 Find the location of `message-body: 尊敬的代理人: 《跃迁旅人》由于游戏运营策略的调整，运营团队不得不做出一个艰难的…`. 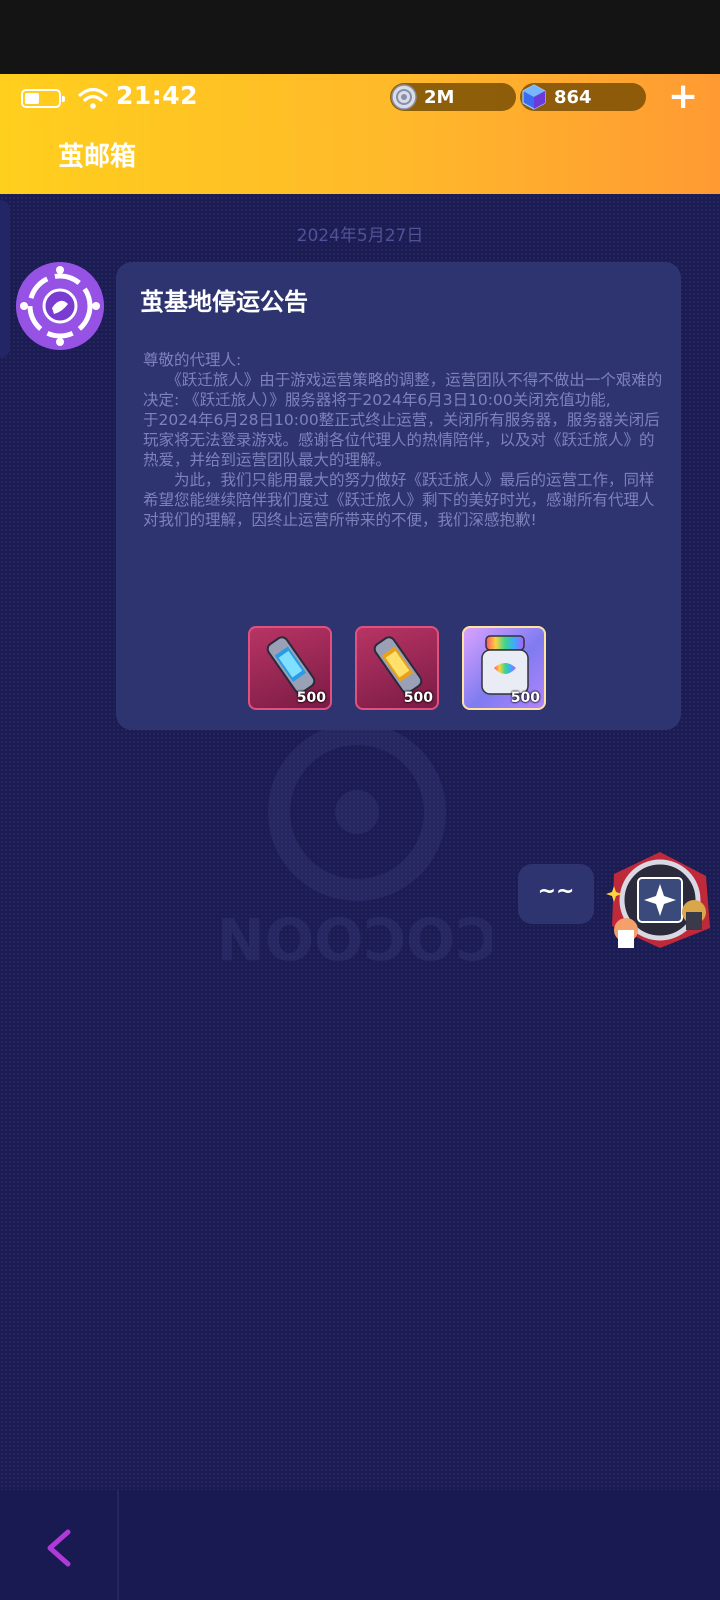

message-body: 尊敬的代理人: 《跃迁旅人》由于游戏运营策略的调整，运营团队不得不做出一个艰难的… is located at coordinates (403, 440).